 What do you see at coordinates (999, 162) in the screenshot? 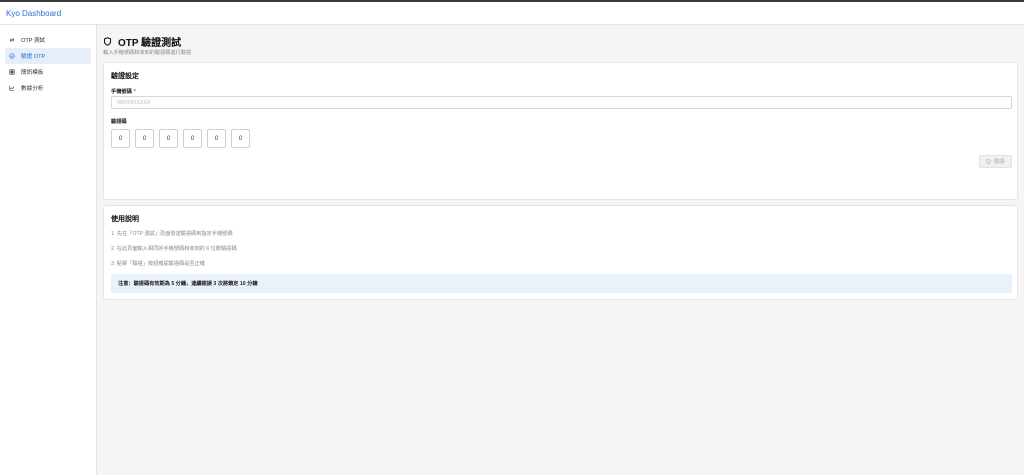
I see `verify-button-label: 驗證` at bounding box center [999, 162].